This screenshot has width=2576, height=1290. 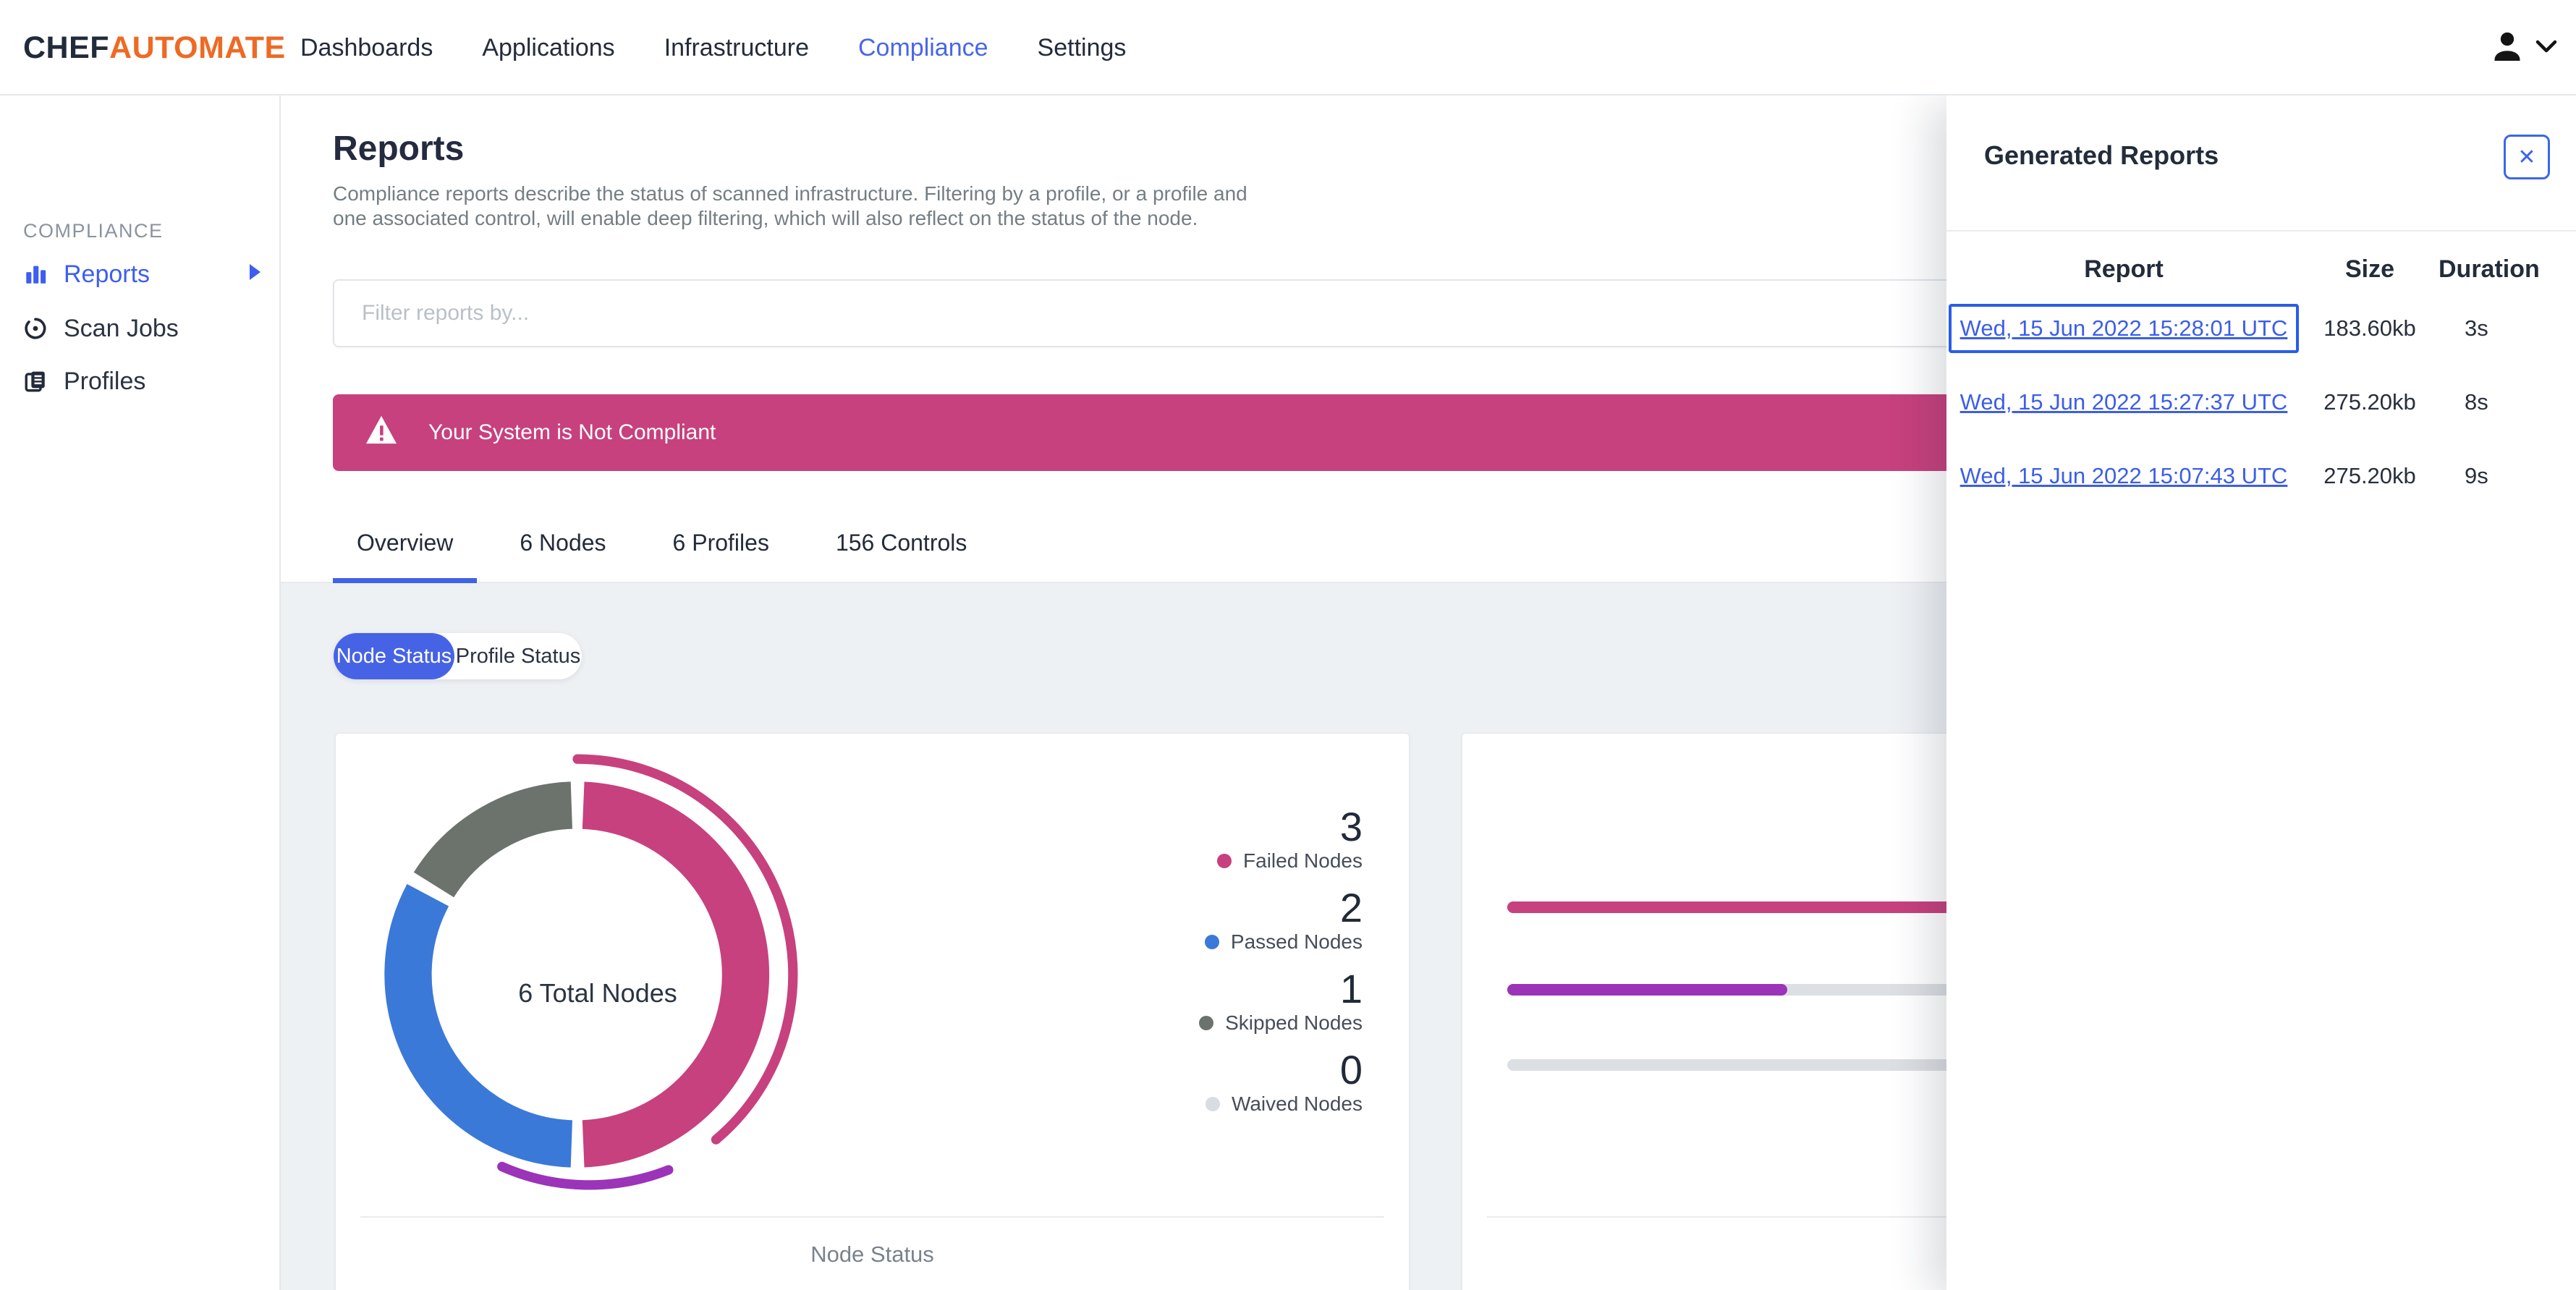 I want to click on alert-text: Your System is Not Compliant, so click(x=572, y=432).